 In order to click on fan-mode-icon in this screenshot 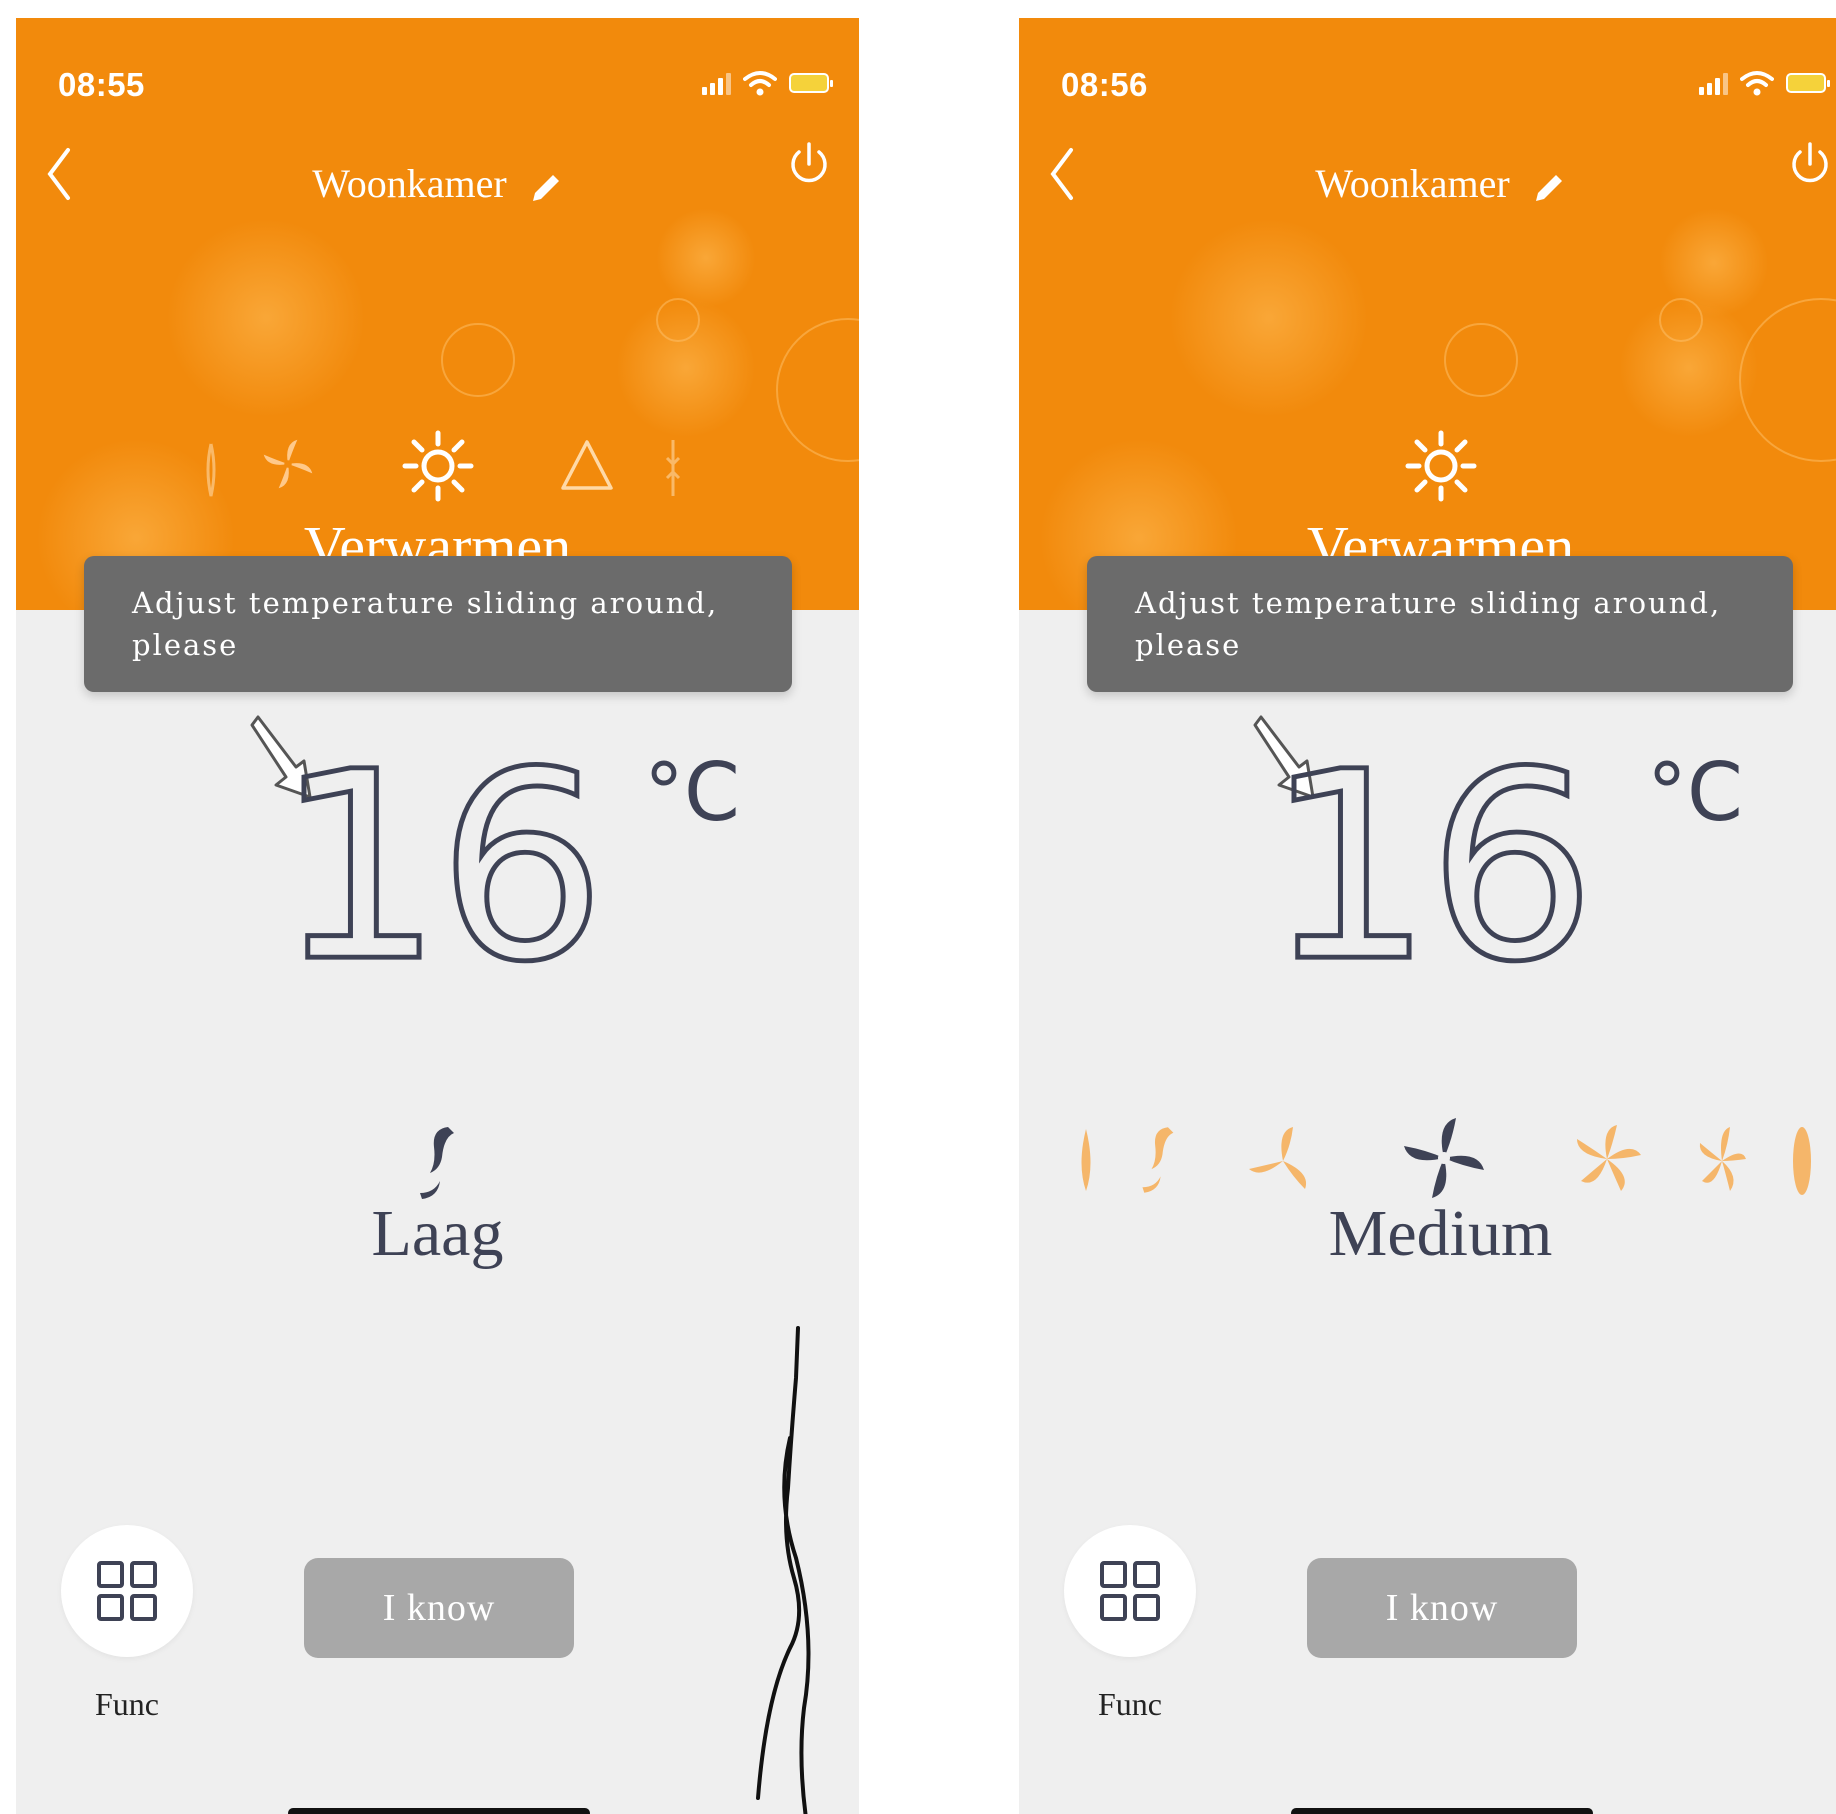, I will do `click(288, 464)`.